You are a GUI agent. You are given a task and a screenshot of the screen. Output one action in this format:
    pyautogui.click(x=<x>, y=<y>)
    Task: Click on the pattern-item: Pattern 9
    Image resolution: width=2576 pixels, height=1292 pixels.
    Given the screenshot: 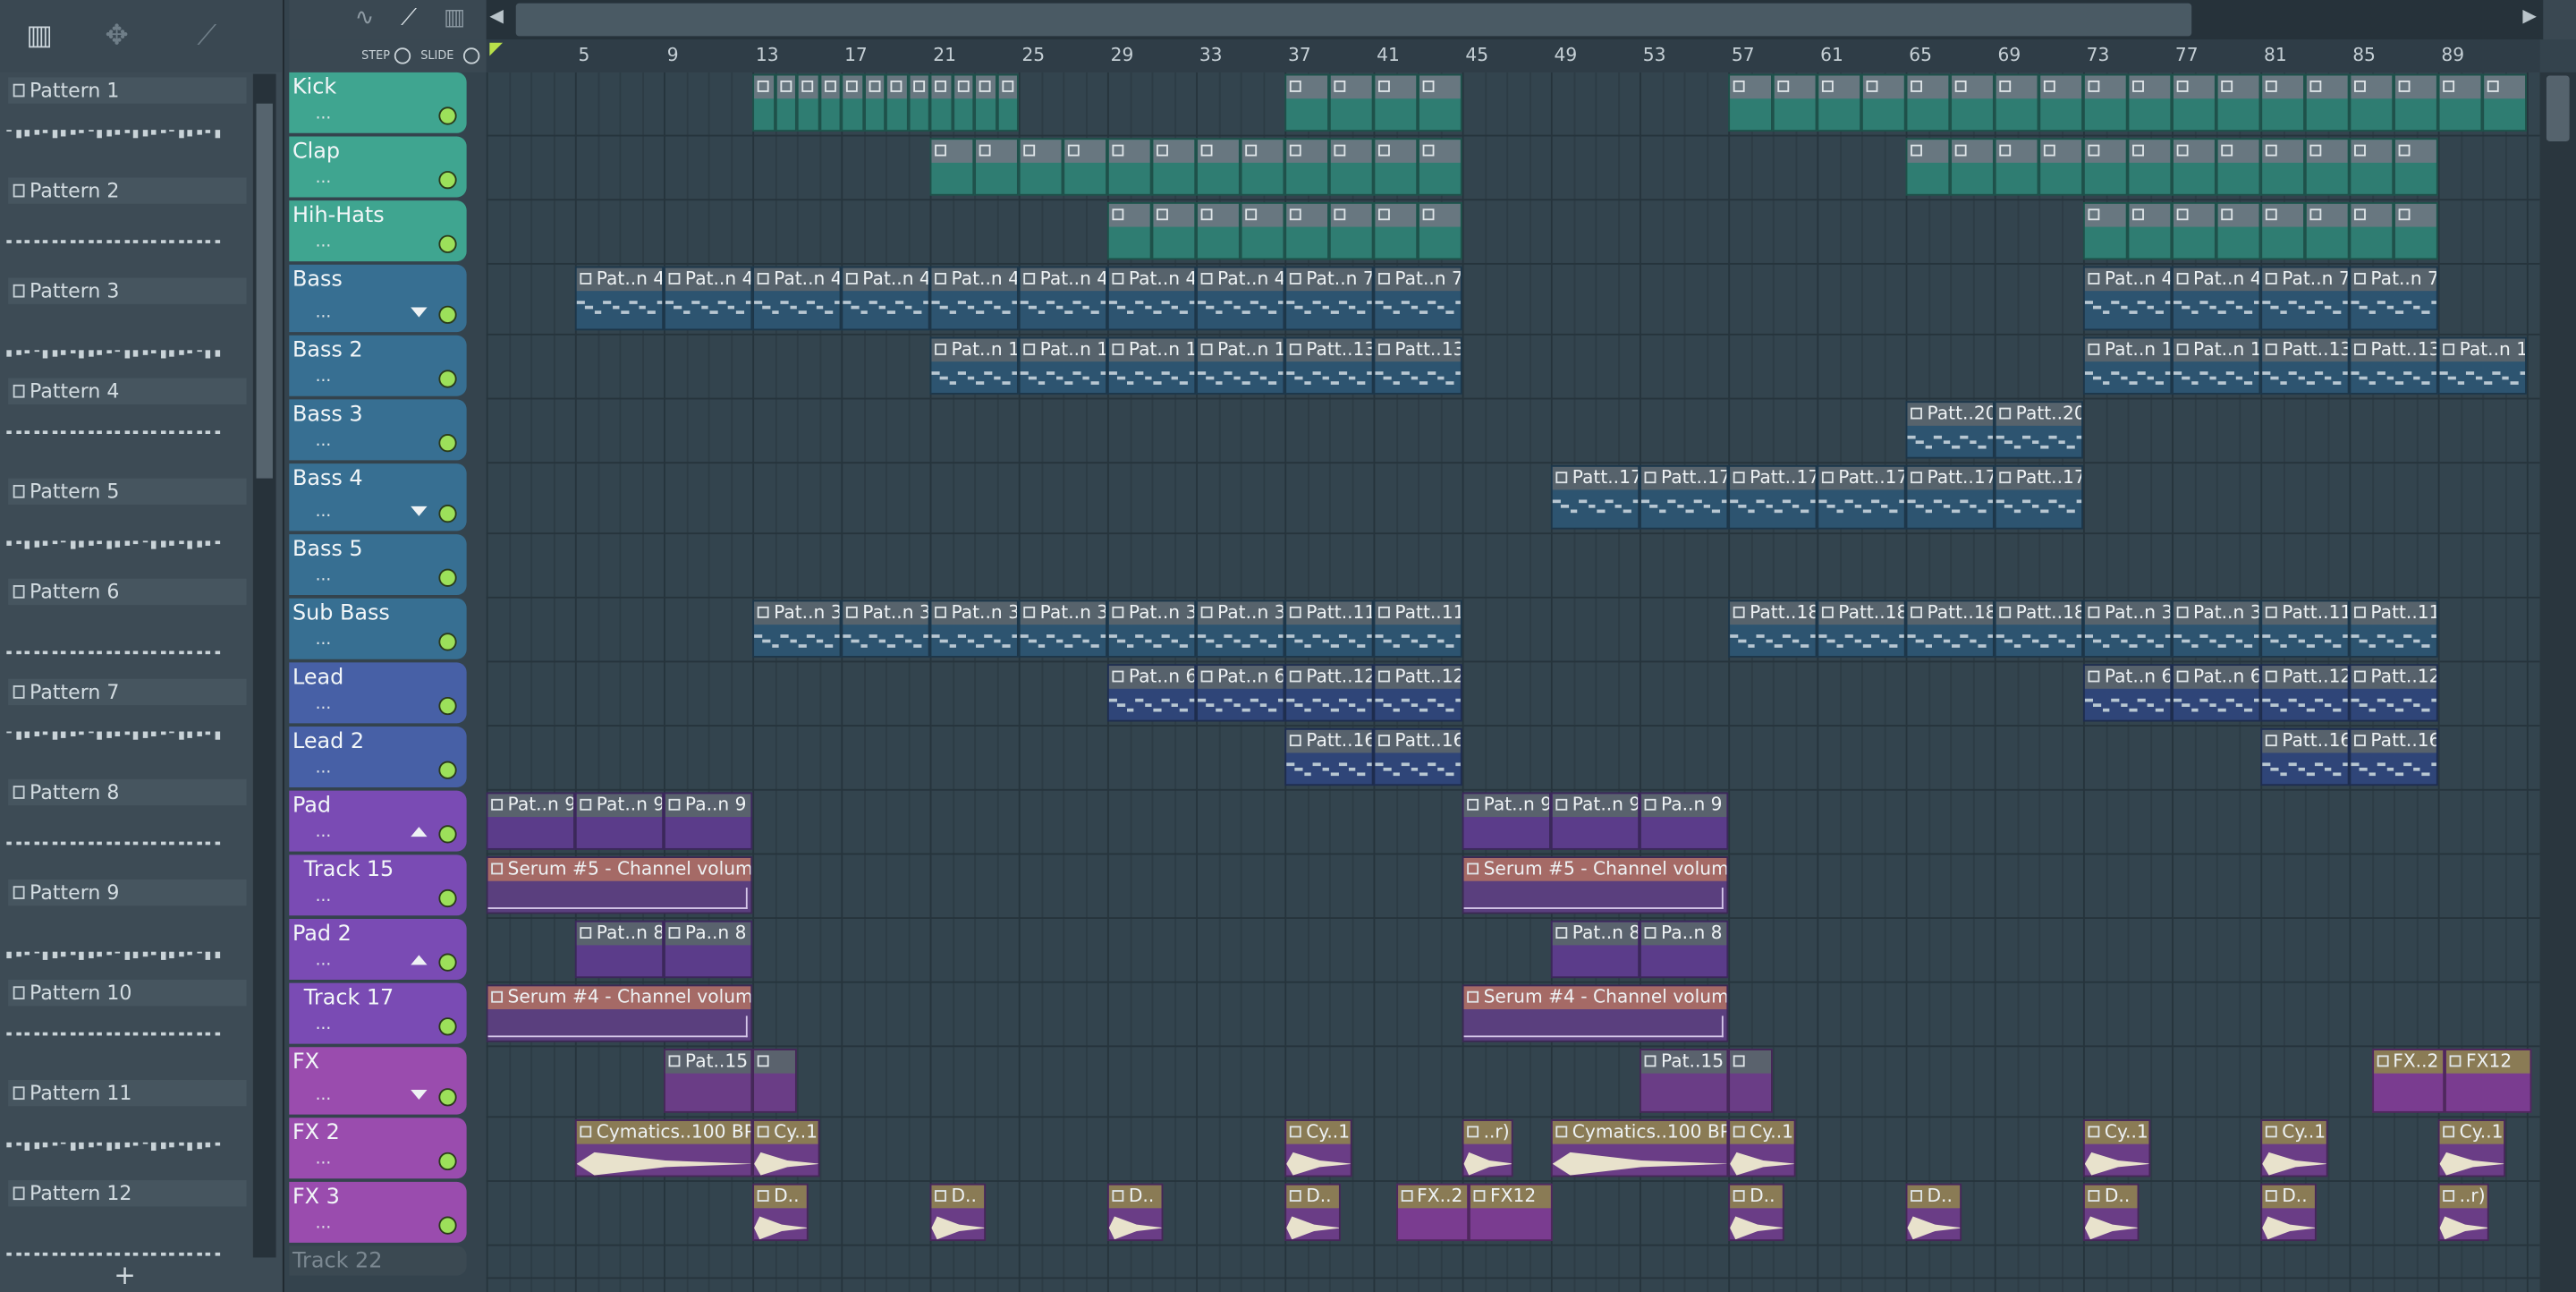 What is the action you would take?
    pyautogui.click(x=125, y=926)
    